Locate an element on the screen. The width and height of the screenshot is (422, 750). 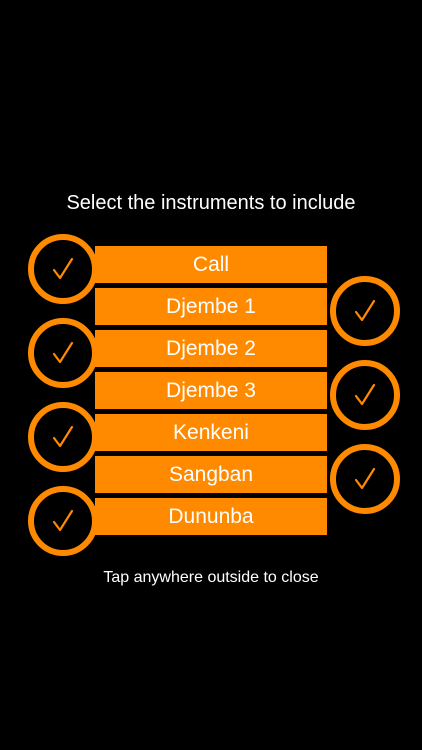
close-hint: Tap anywhere outside to close is located at coordinates (211, 577).